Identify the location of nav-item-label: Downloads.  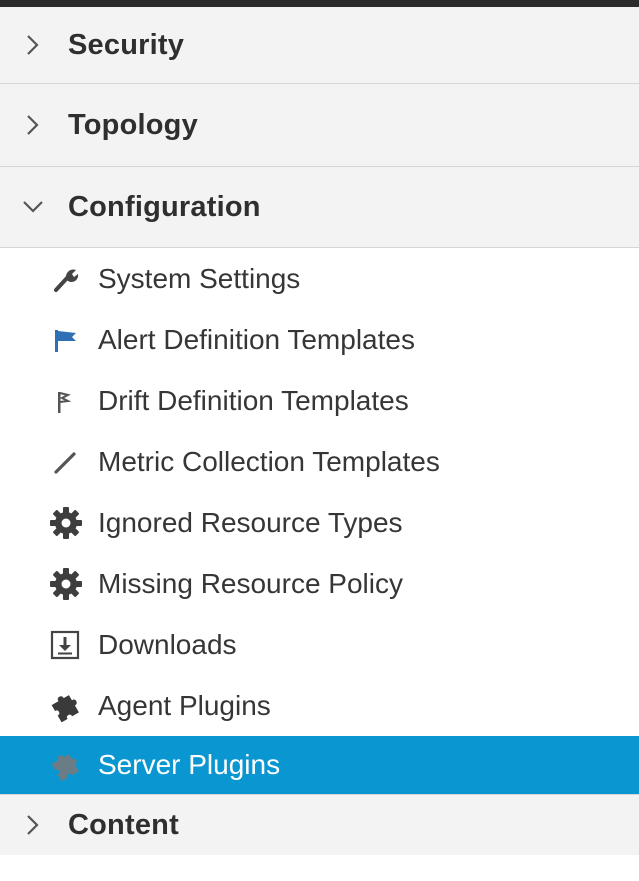
(167, 644).